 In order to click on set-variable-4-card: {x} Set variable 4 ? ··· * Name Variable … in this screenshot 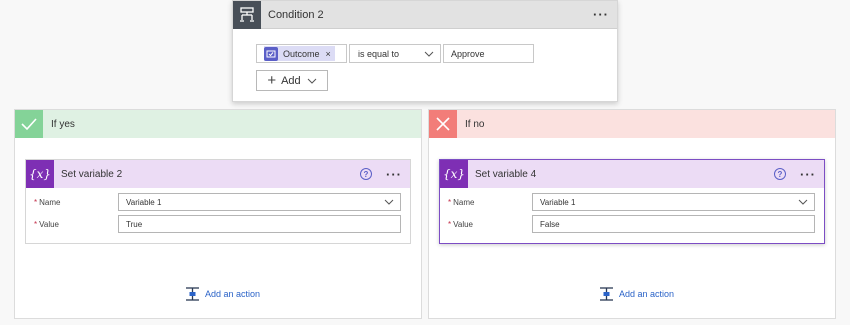, I will do `click(632, 201)`.